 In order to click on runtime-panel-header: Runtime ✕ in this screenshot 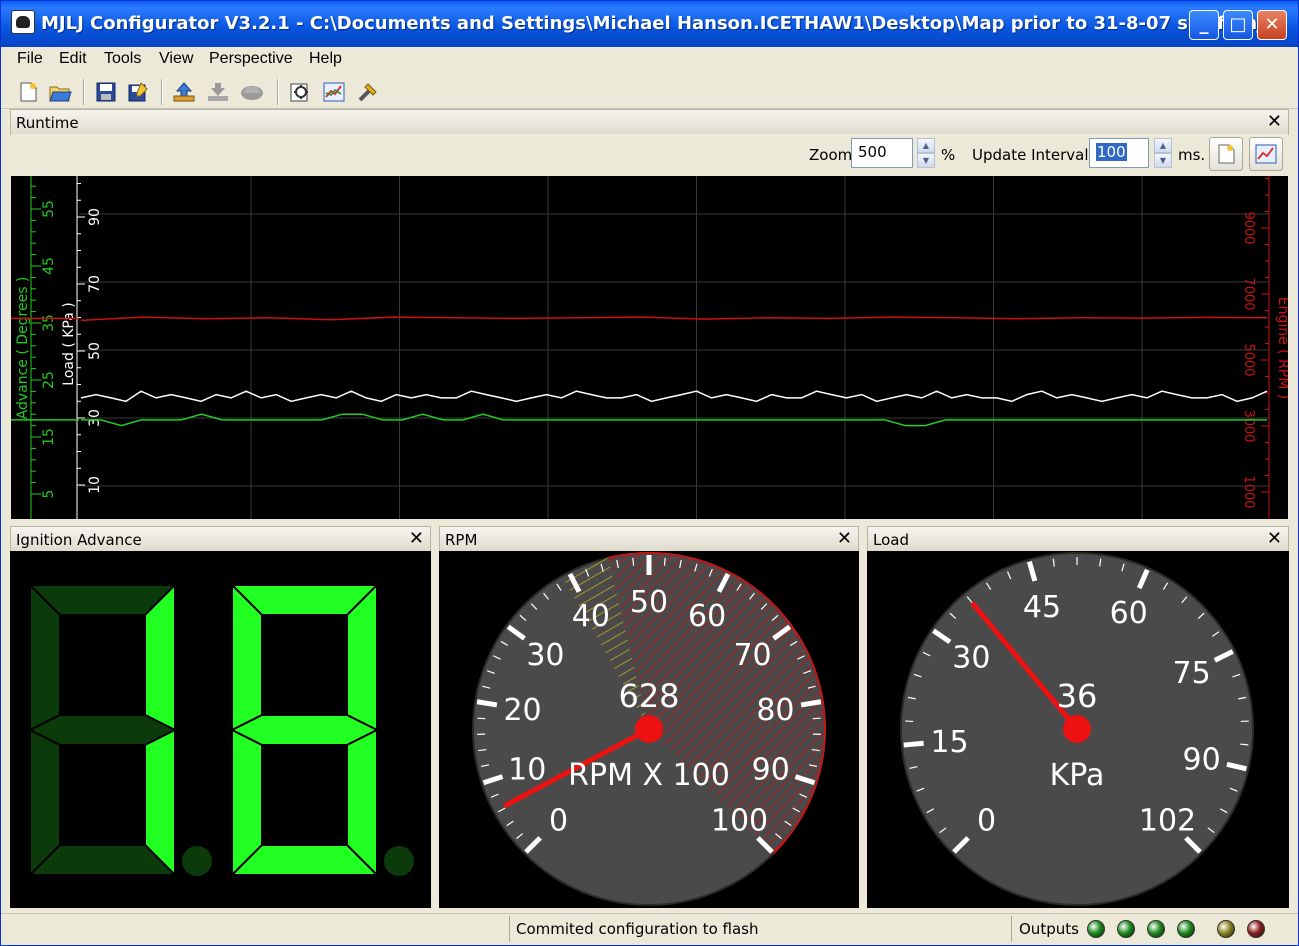, I will do `click(649, 122)`.